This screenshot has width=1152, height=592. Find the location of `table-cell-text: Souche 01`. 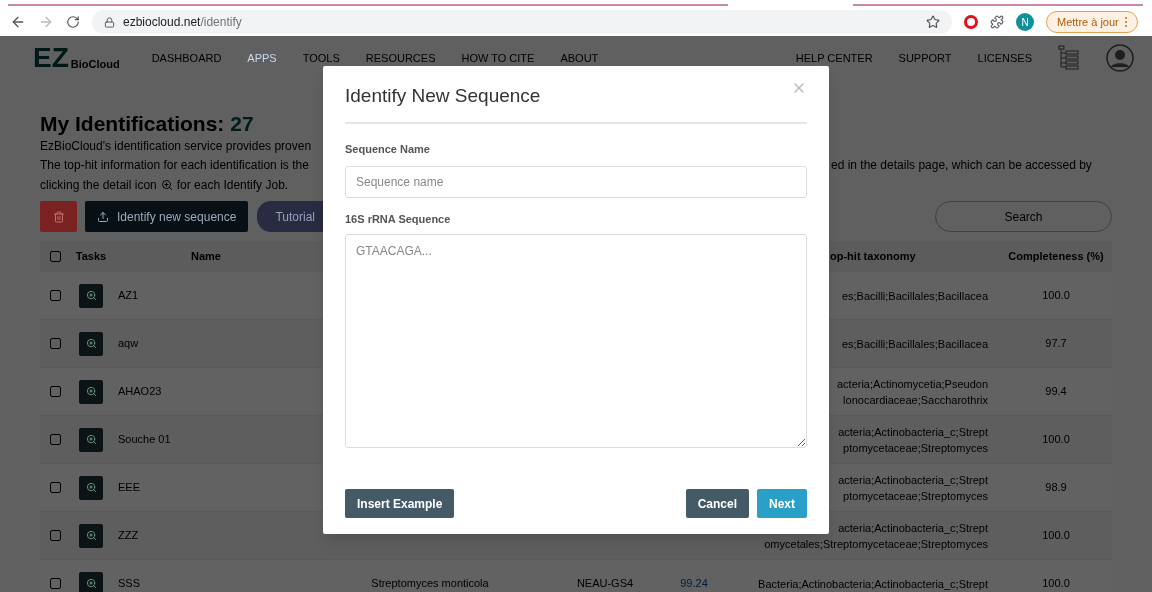

table-cell-text: Souche 01 is located at coordinates (144, 440).